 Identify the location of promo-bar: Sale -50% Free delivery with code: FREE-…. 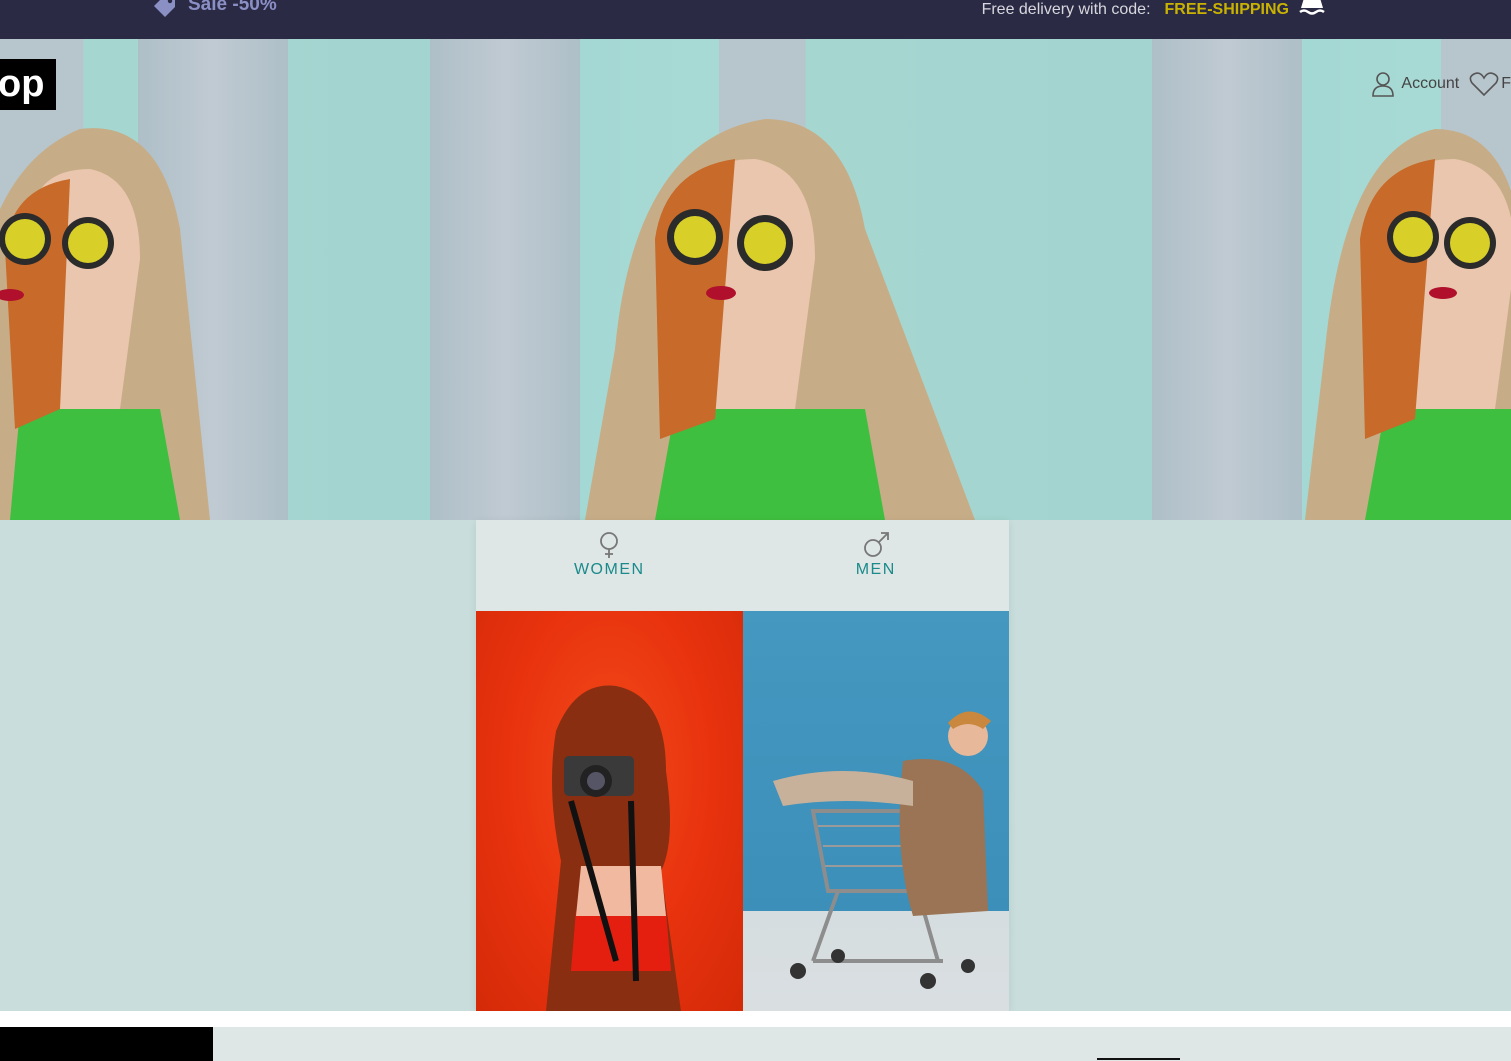
(755, 19).